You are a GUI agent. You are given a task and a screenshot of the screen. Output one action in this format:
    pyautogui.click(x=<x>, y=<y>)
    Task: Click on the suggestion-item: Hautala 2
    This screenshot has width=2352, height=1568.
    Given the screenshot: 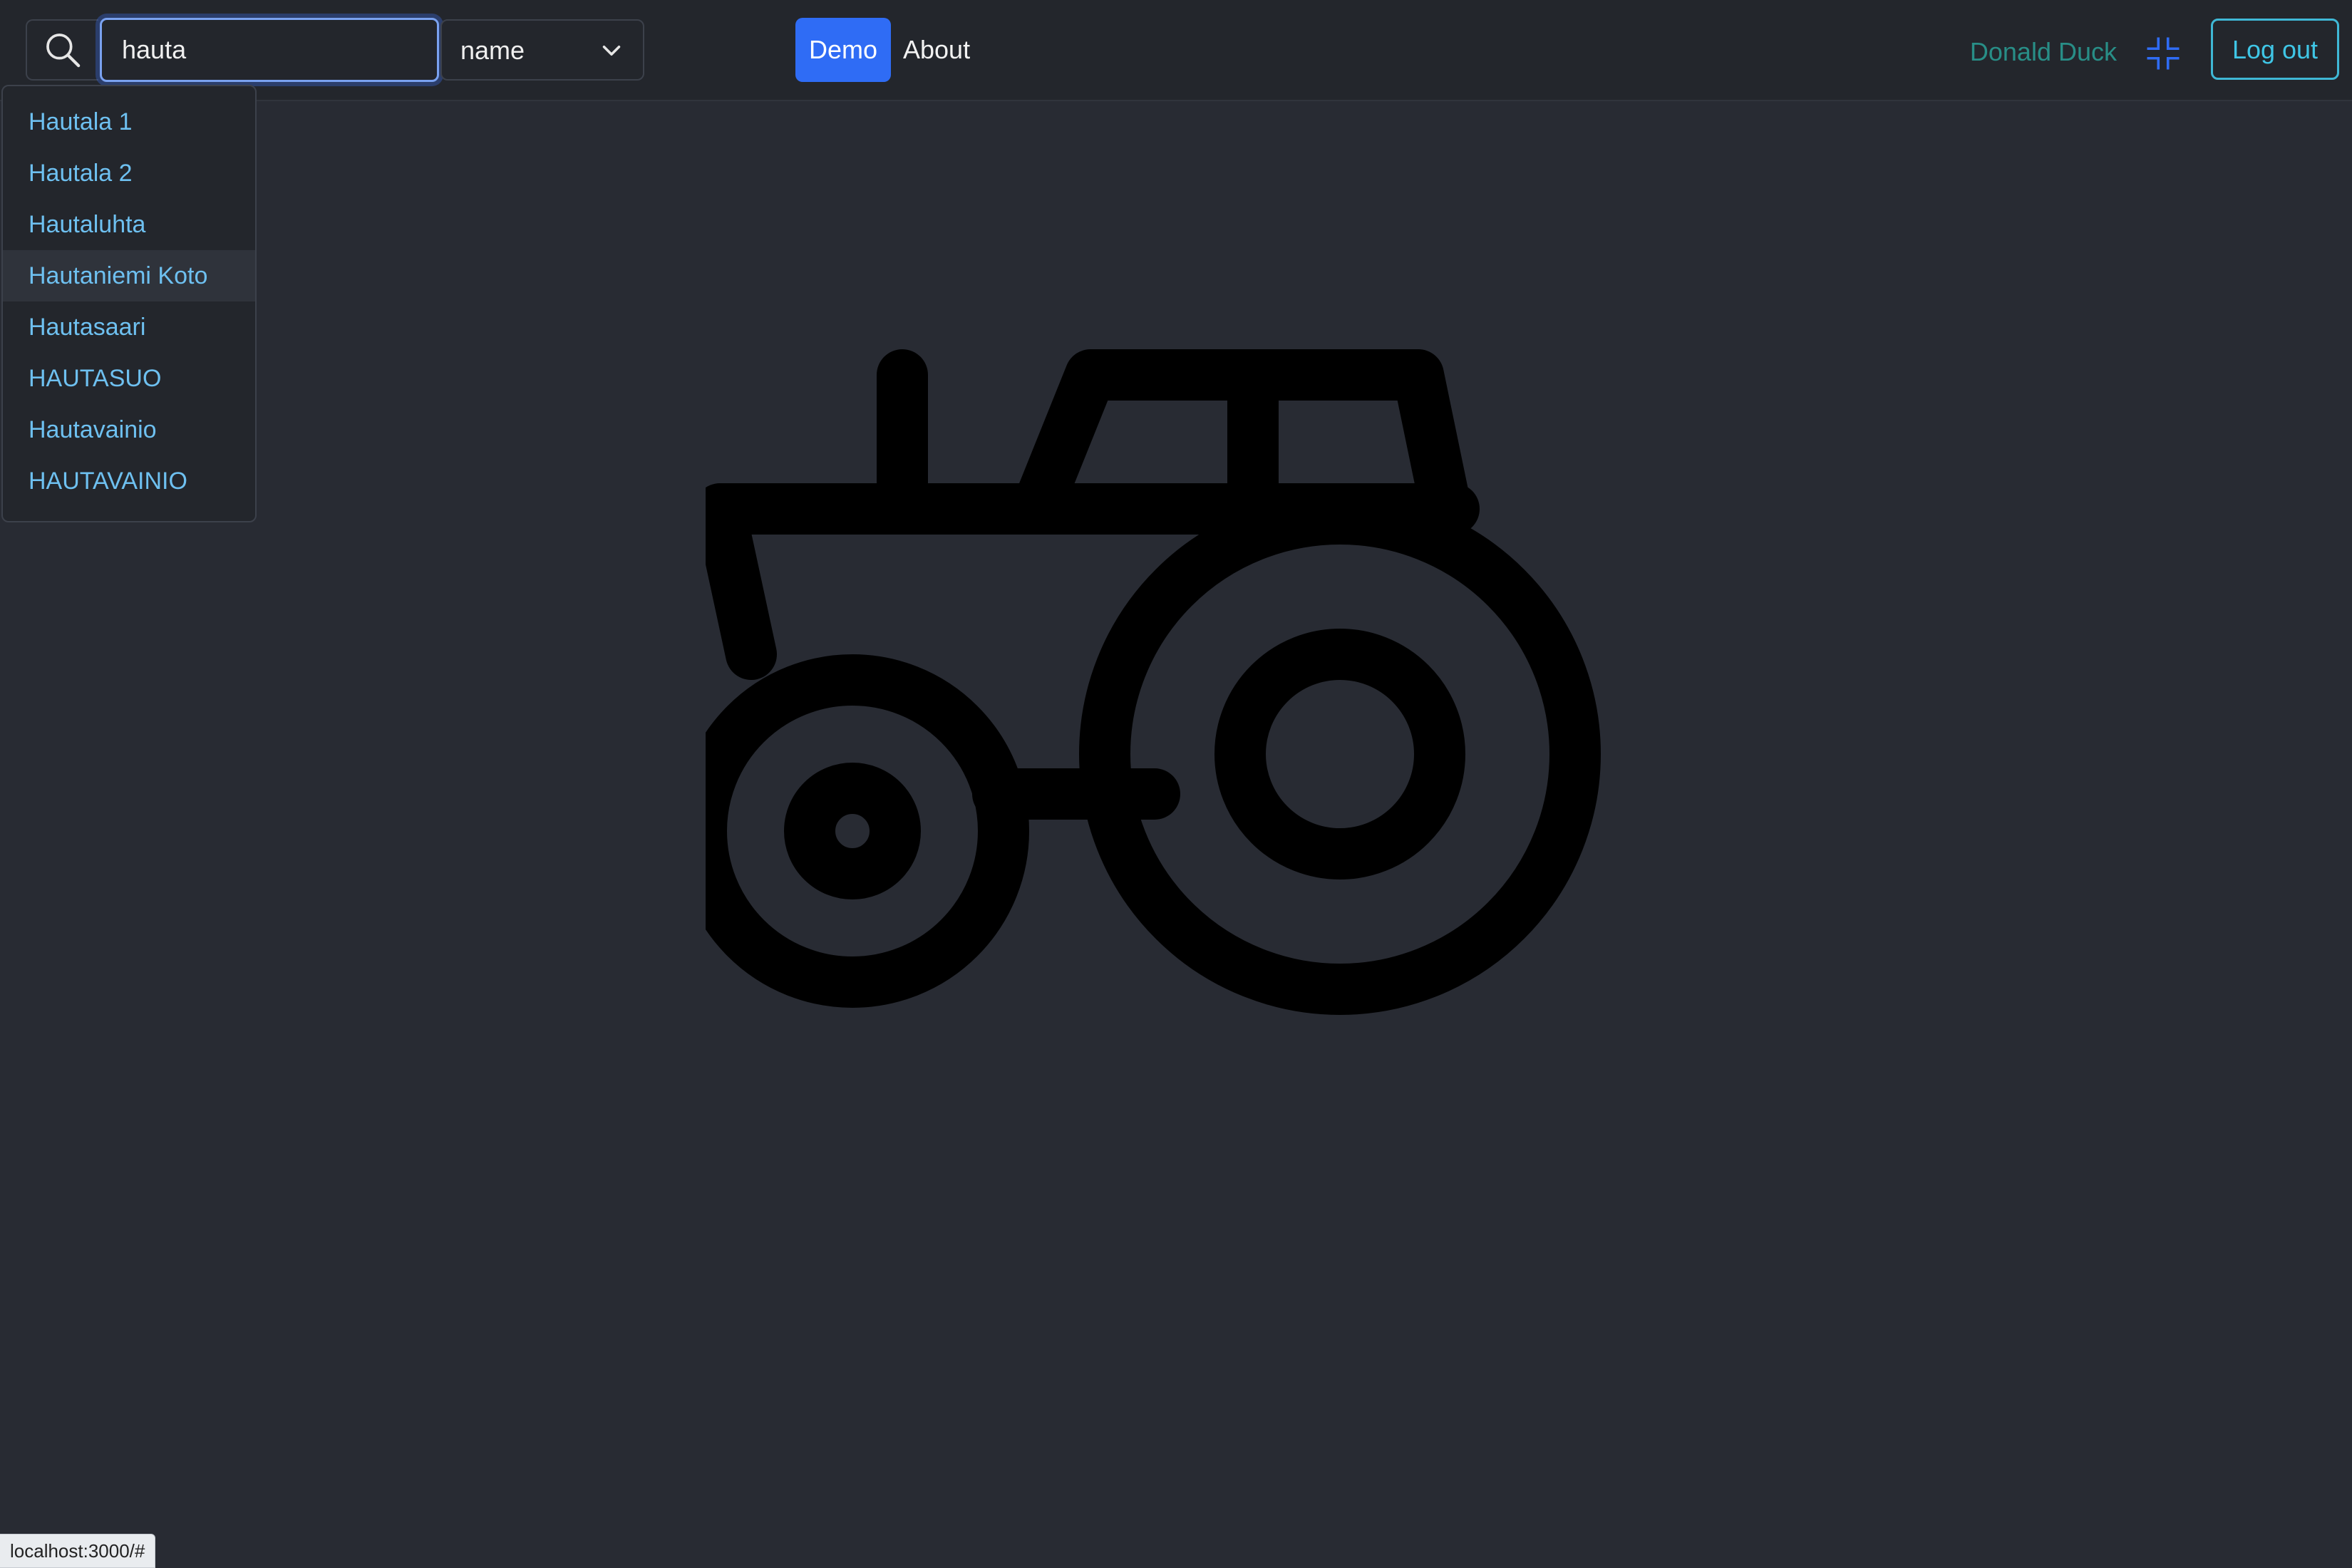 What is the action you would take?
    pyautogui.click(x=129, y=174)
    